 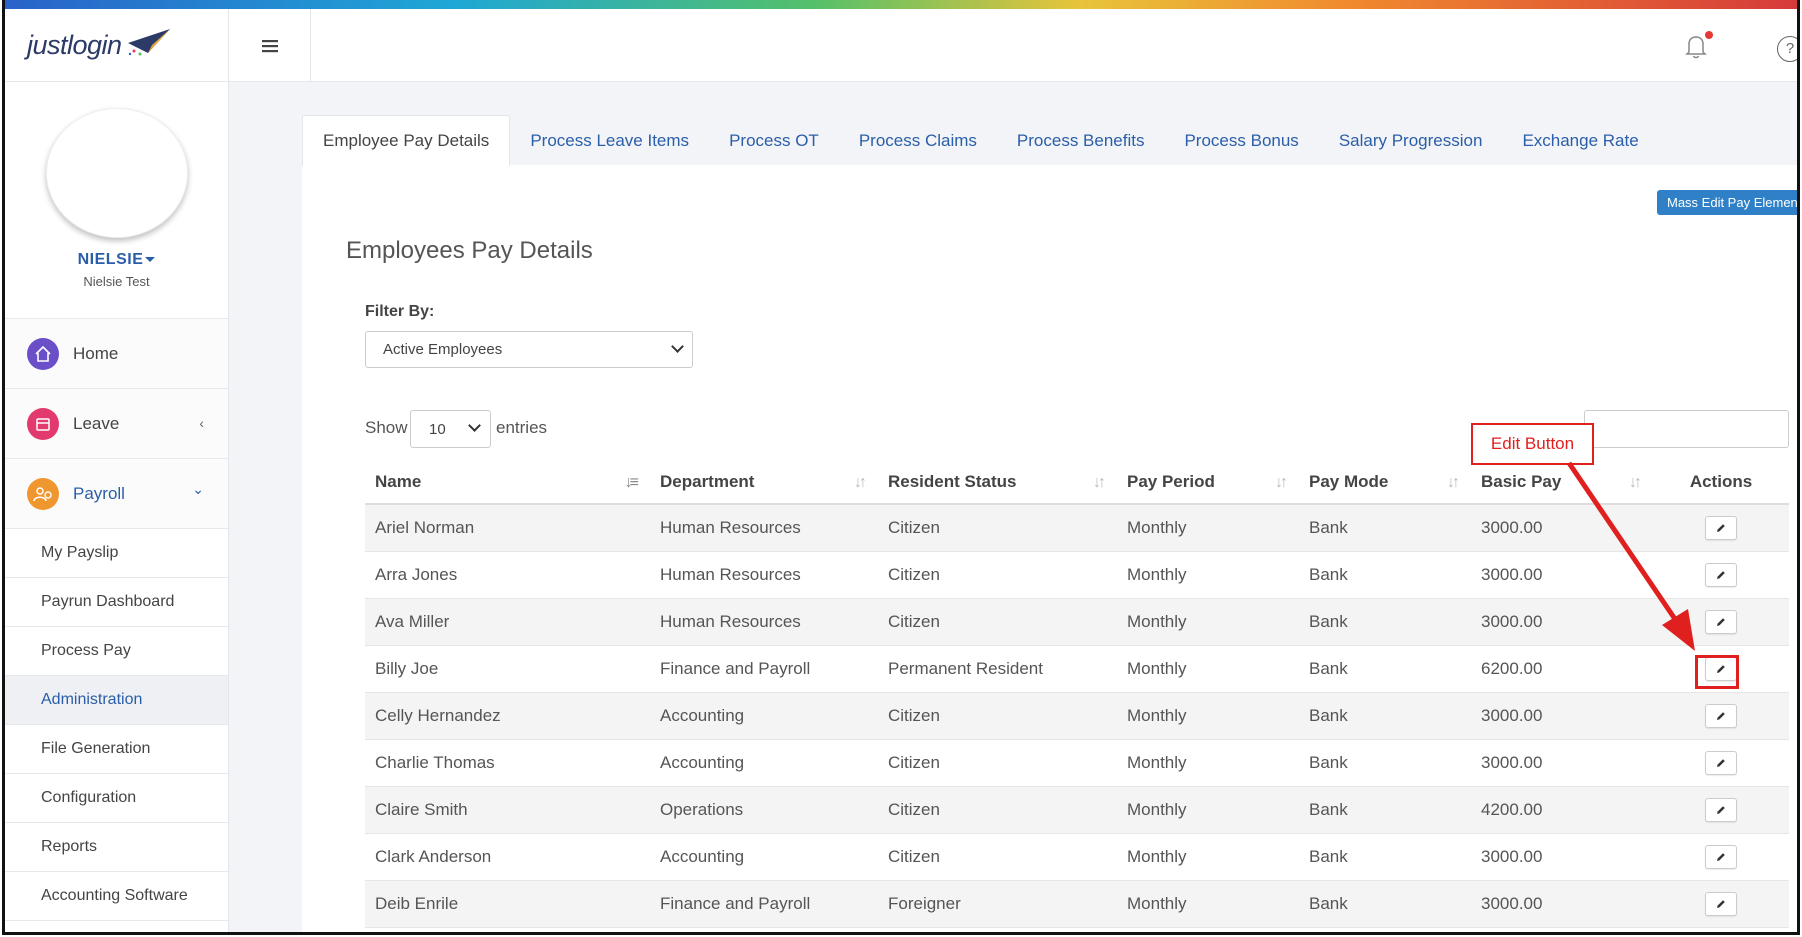 I want to click on menu-toggle-button, so click(x=270, y=45).